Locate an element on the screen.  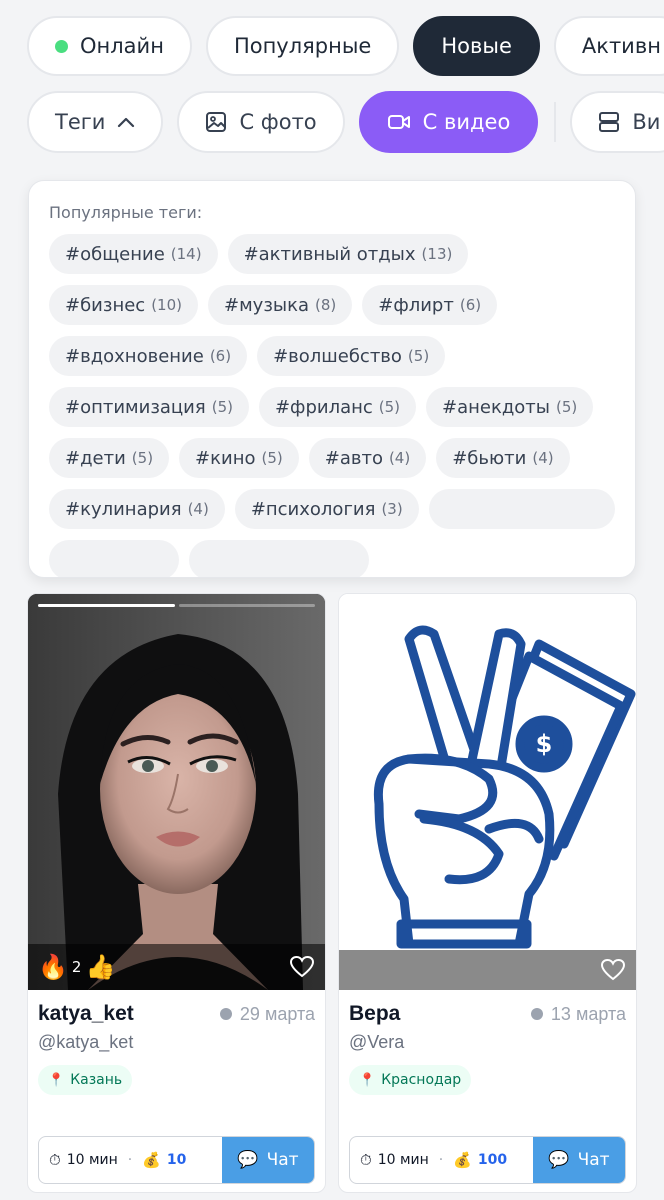
coins-value: 10 is located at coordinates (176, 1160).